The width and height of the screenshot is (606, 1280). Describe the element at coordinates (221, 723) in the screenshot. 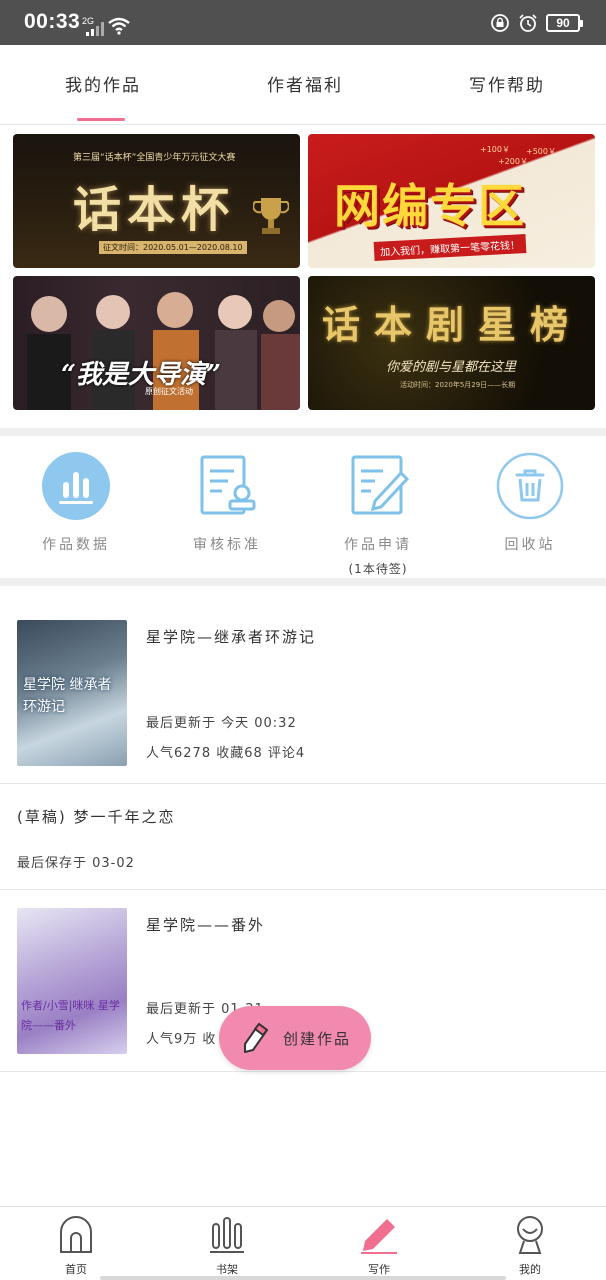

I see `work-updated: 最后更新于 今天 00:32` at that location.